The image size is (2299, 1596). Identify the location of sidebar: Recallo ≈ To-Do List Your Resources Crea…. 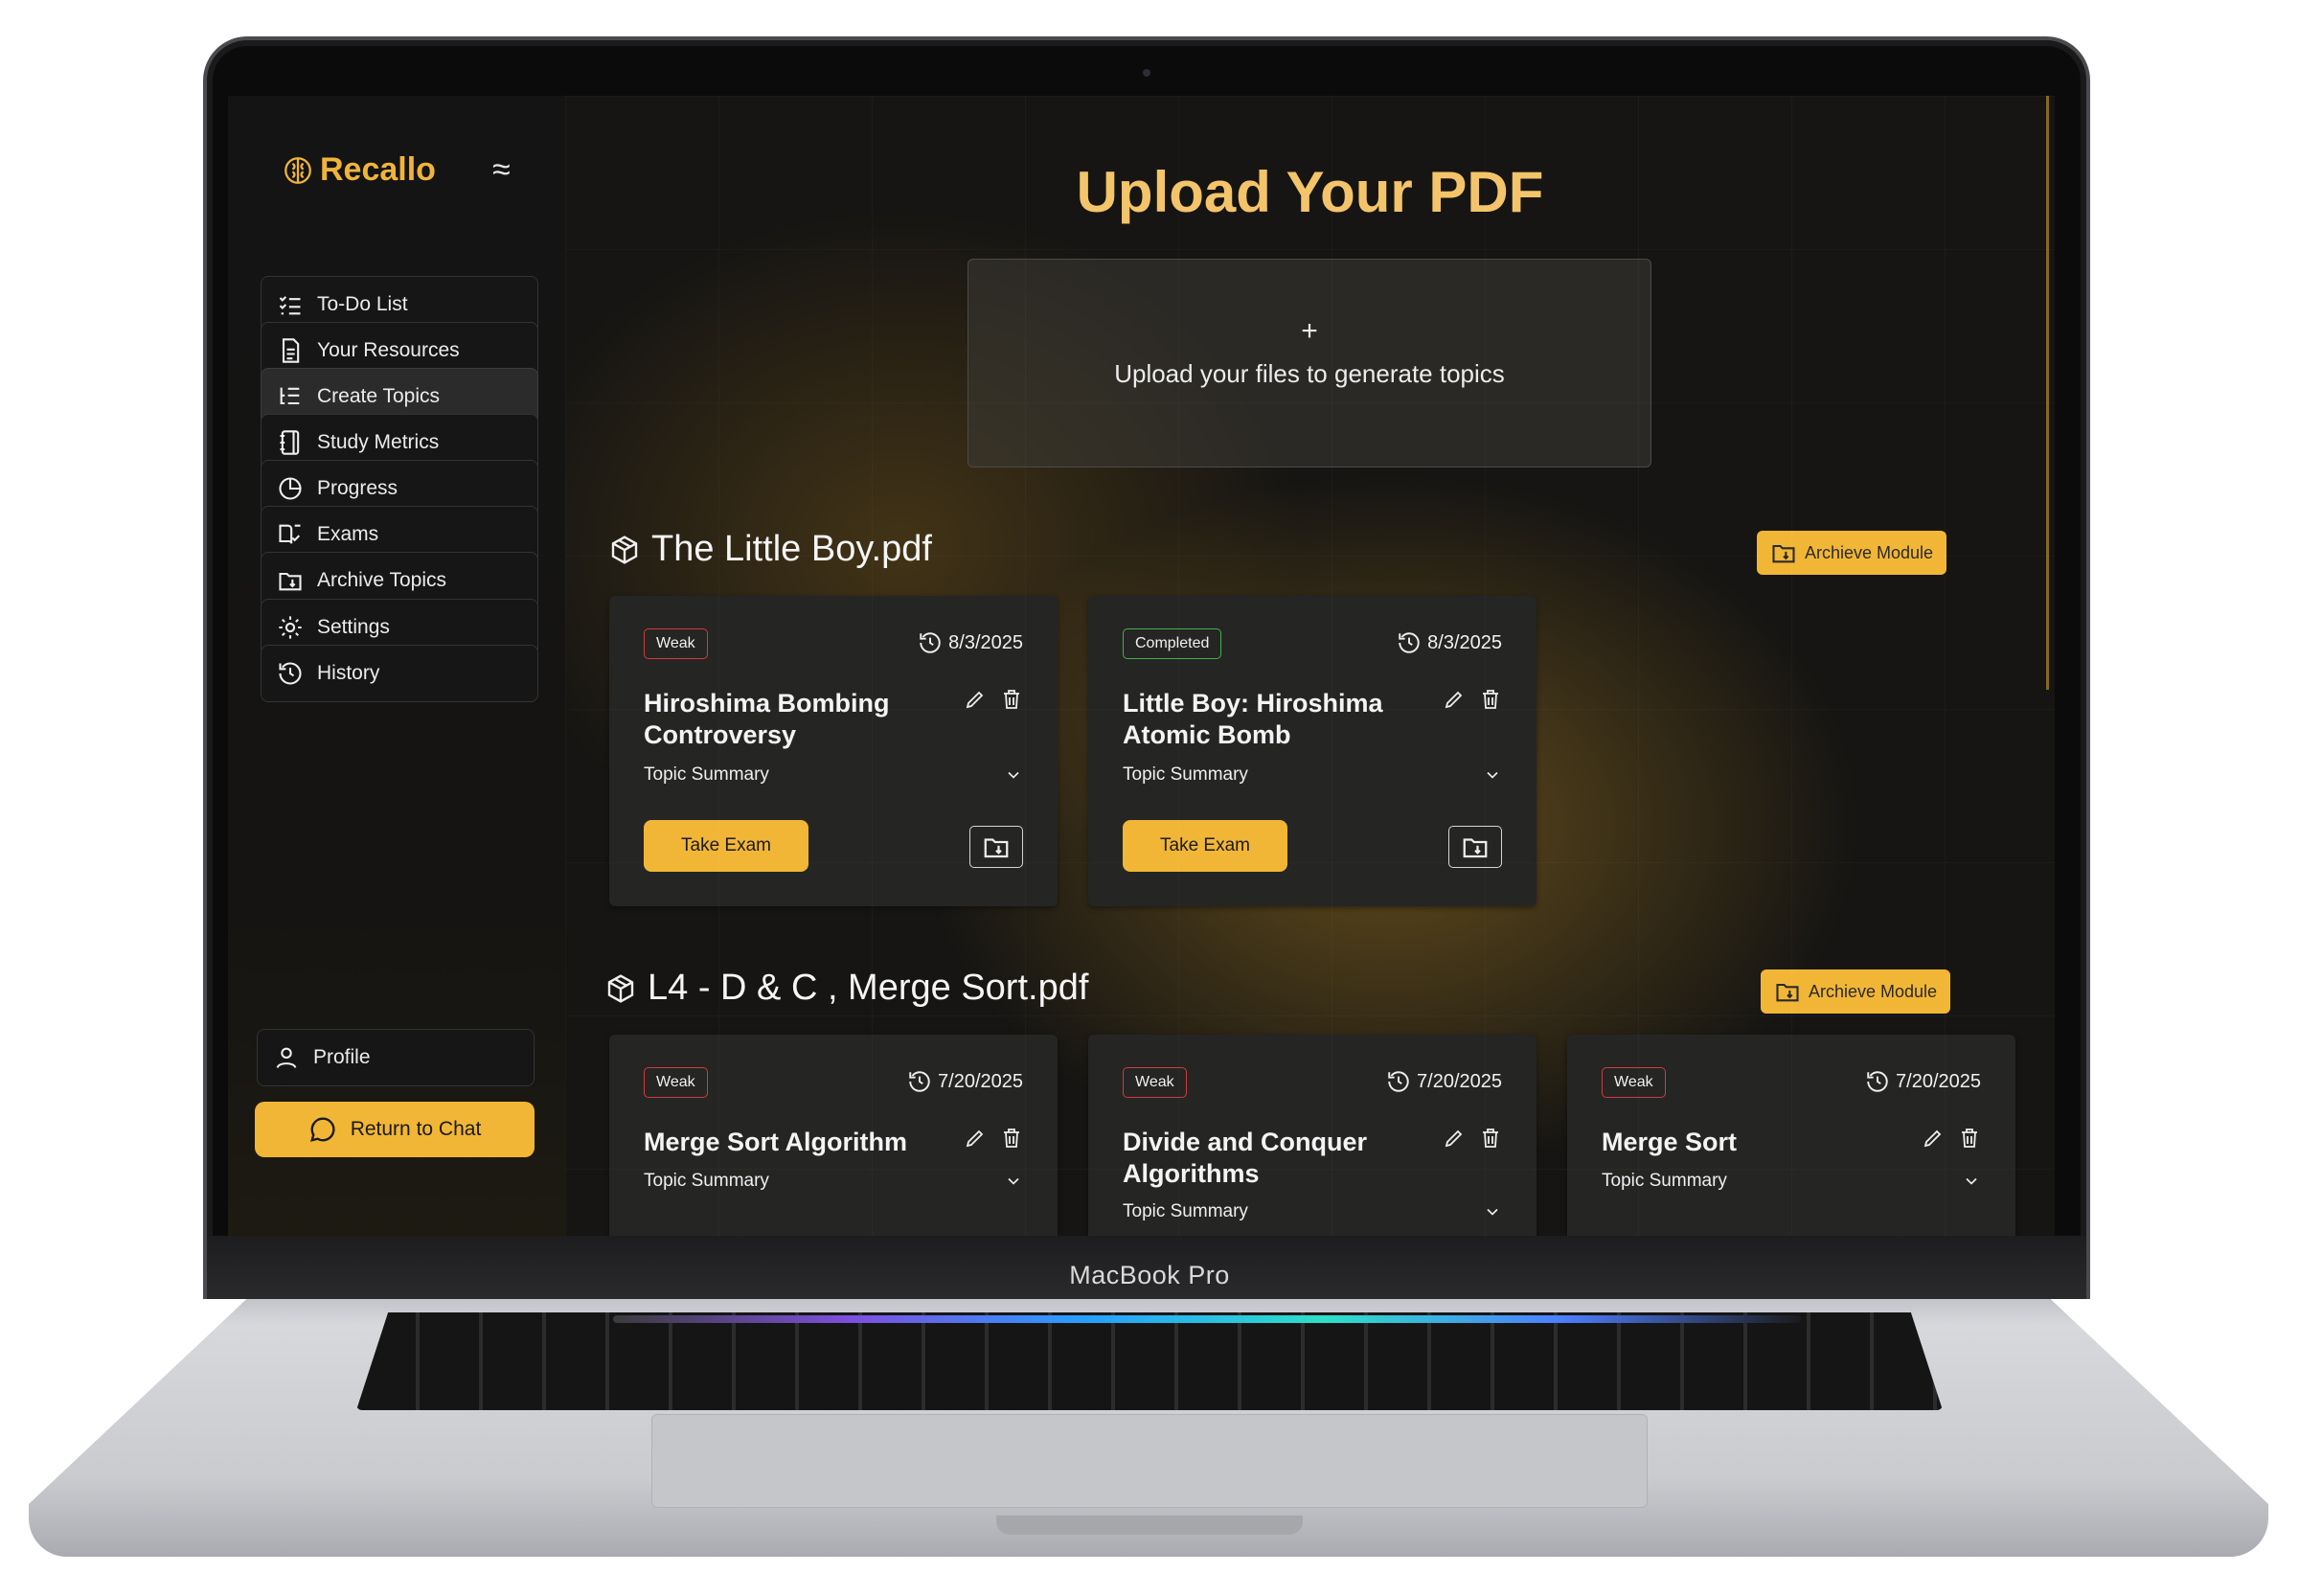
(396, 666).